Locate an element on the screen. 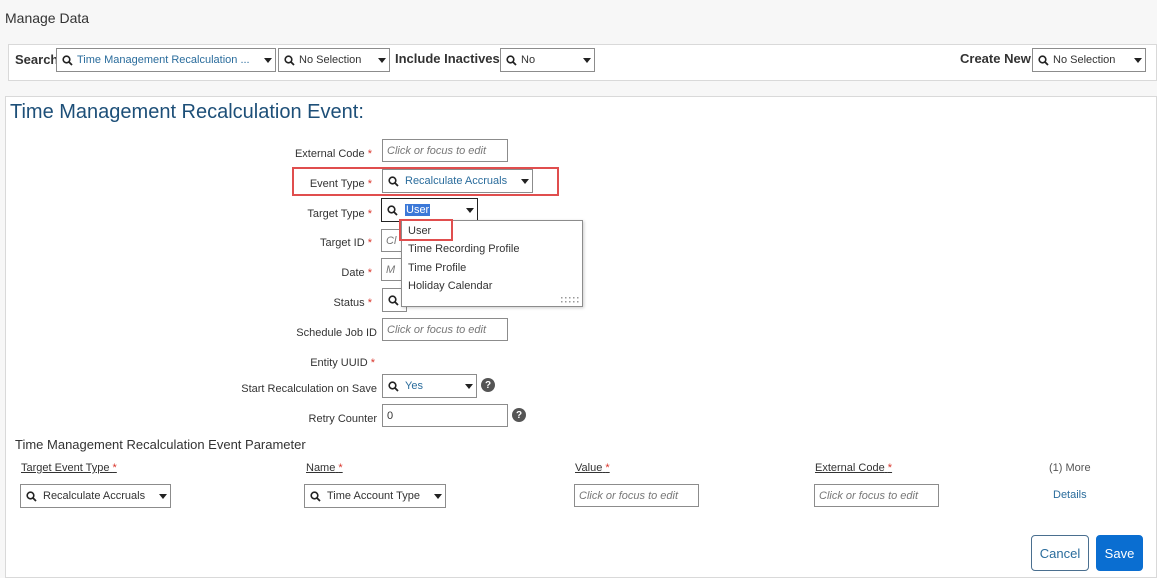 Image resolution: width=1157 pixels, height=578 pixels. target-type-label: Target Type * is located at coordinates (339, 214).